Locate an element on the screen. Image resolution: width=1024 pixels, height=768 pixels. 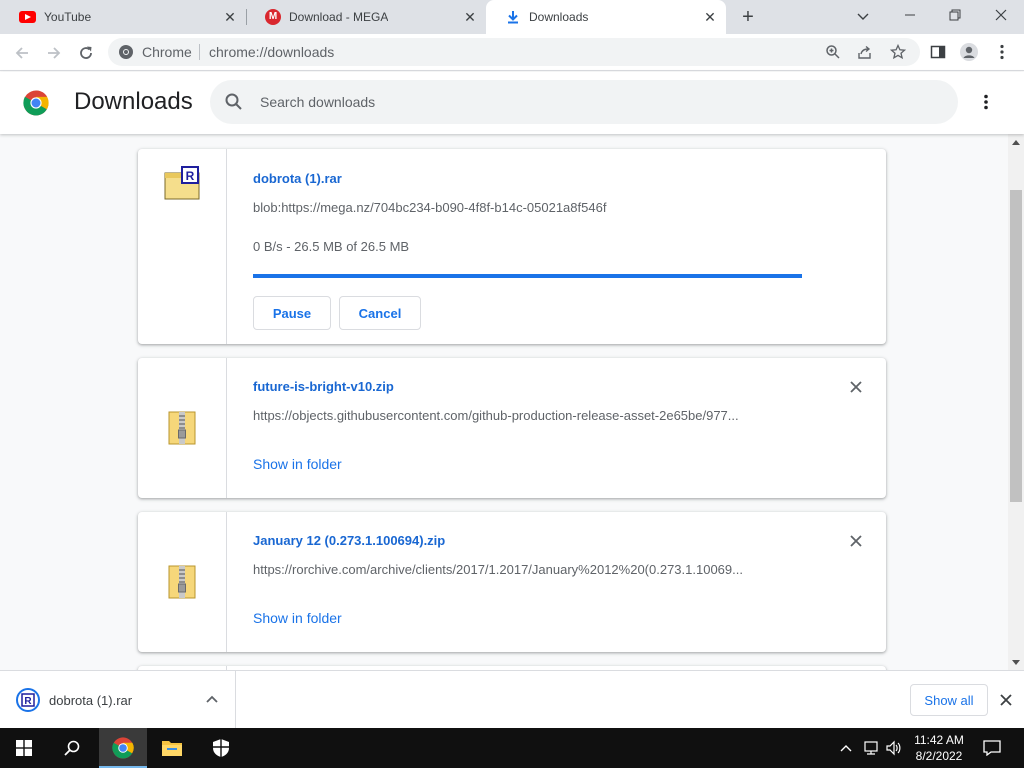
network-tray-icon is located at coordinates (871, 748).